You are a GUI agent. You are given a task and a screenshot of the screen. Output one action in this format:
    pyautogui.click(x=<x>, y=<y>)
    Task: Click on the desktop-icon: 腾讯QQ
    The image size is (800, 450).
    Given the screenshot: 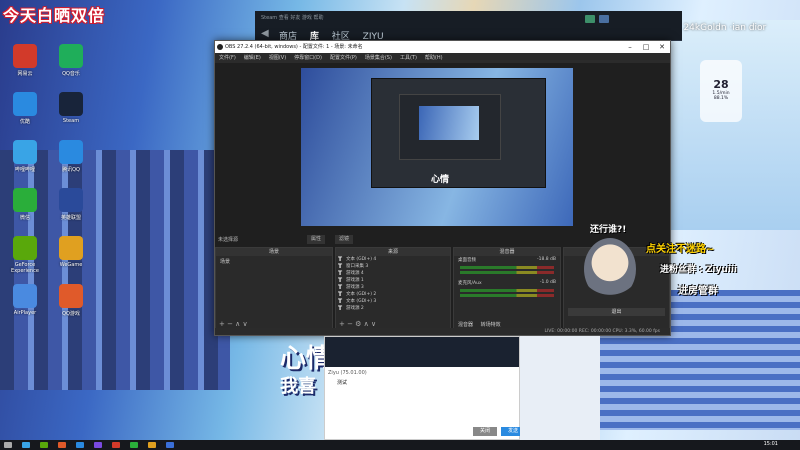 What is the action you would take?
    pyautogui.click(x=71, y=156)
    